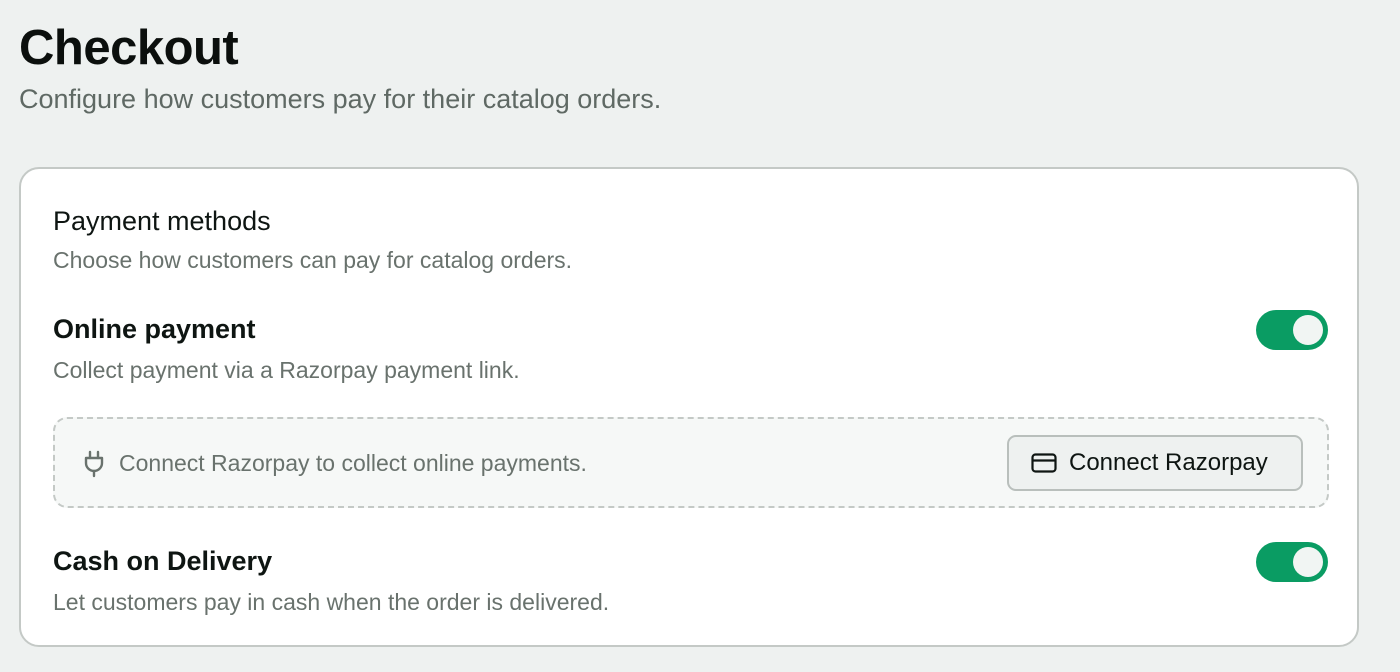 The image size is (1400, 672). I want to click on online-payment-label: Online payment, so click(154, 329).